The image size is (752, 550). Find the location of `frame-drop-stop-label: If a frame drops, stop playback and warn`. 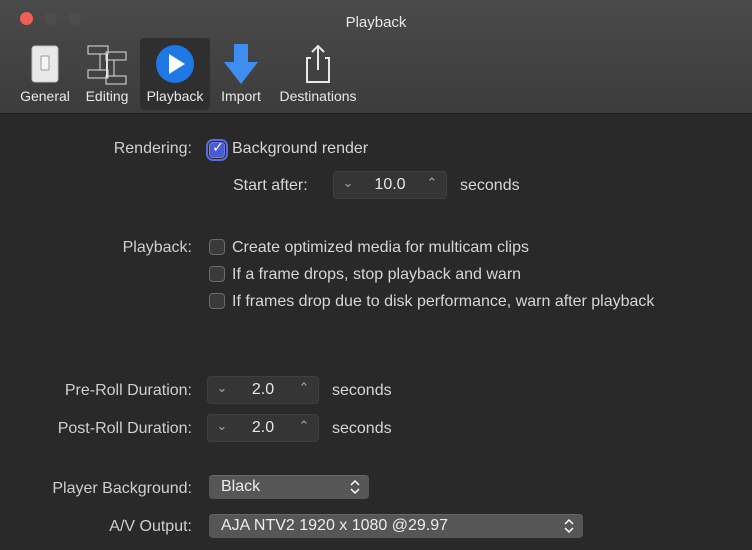

frame-drop-stop-label: If a frame drops, stop playback and warn is located at coordinates (377, 274).